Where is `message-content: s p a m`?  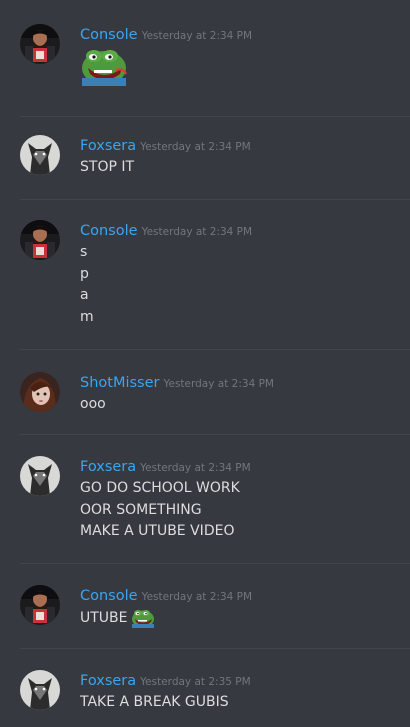
message-content: s p a m is located at coordinates (87, 285).